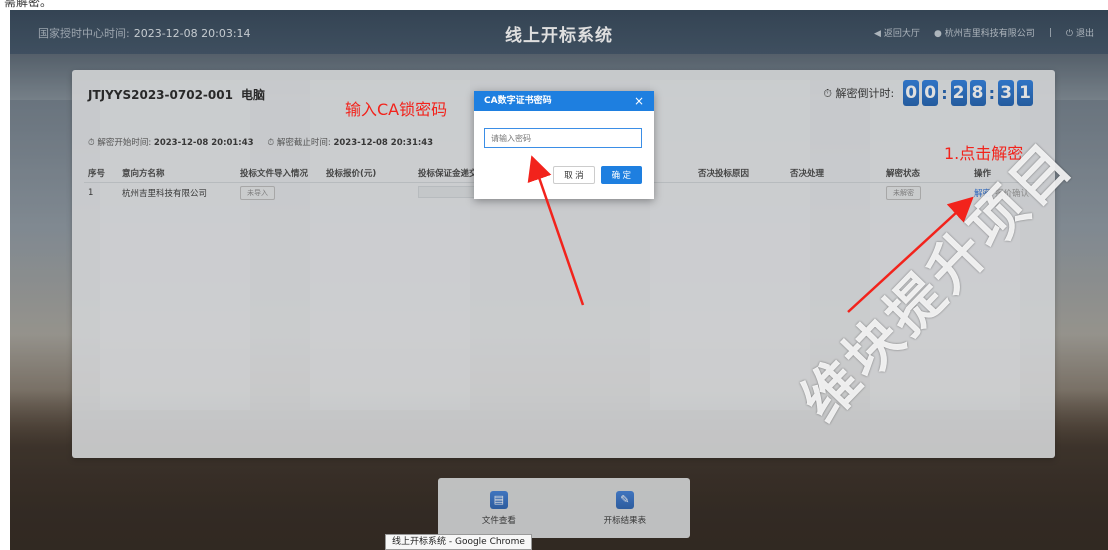 The height and width of the screenshot is (550, 1108). I want to click on company-user: ● 杭州吉里科技有限公司, so click(984, 32).